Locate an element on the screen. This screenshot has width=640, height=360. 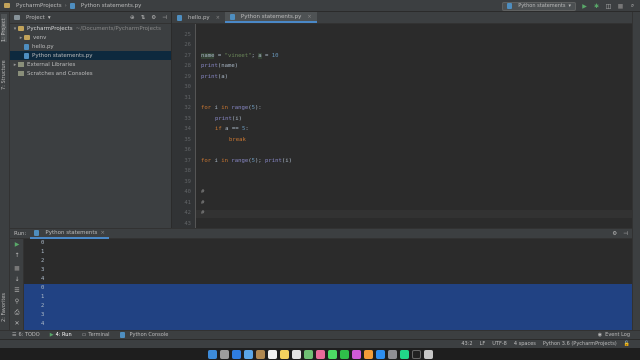
tree-item-label: venv is located at coordinates (40, 37).